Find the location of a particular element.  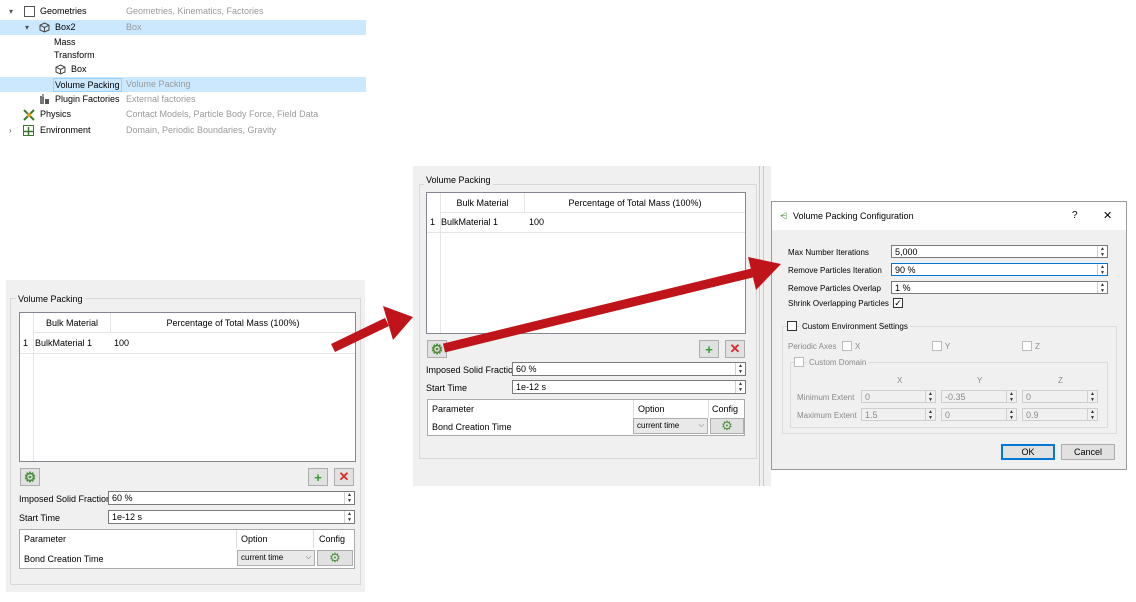

domain-col-x: X is located at coordinates (900, 380).